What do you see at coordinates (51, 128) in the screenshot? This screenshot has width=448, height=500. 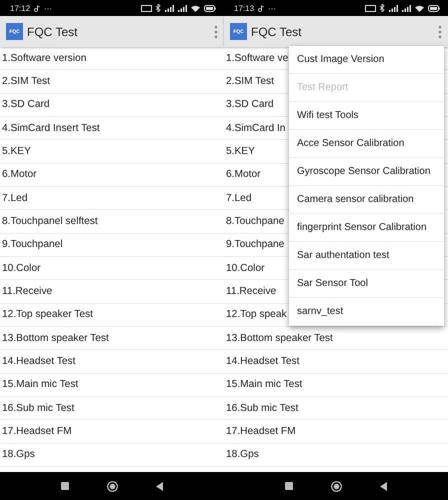 I see `test-list-item: 4.SimCard Insert Test` at bounding box center [51, 128].